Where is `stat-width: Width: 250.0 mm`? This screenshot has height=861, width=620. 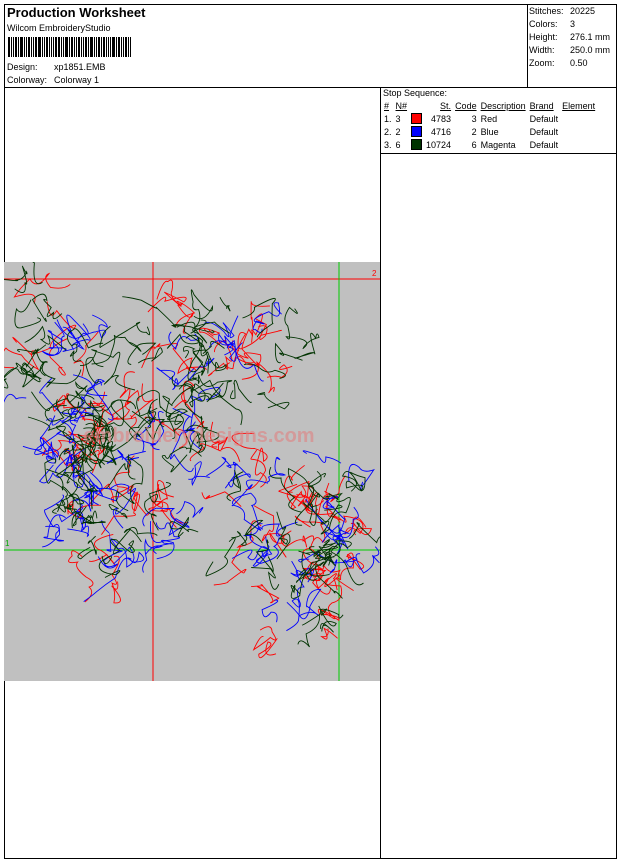
stat-width: Width: 250.0 mm is located at coordinates (569, 50).